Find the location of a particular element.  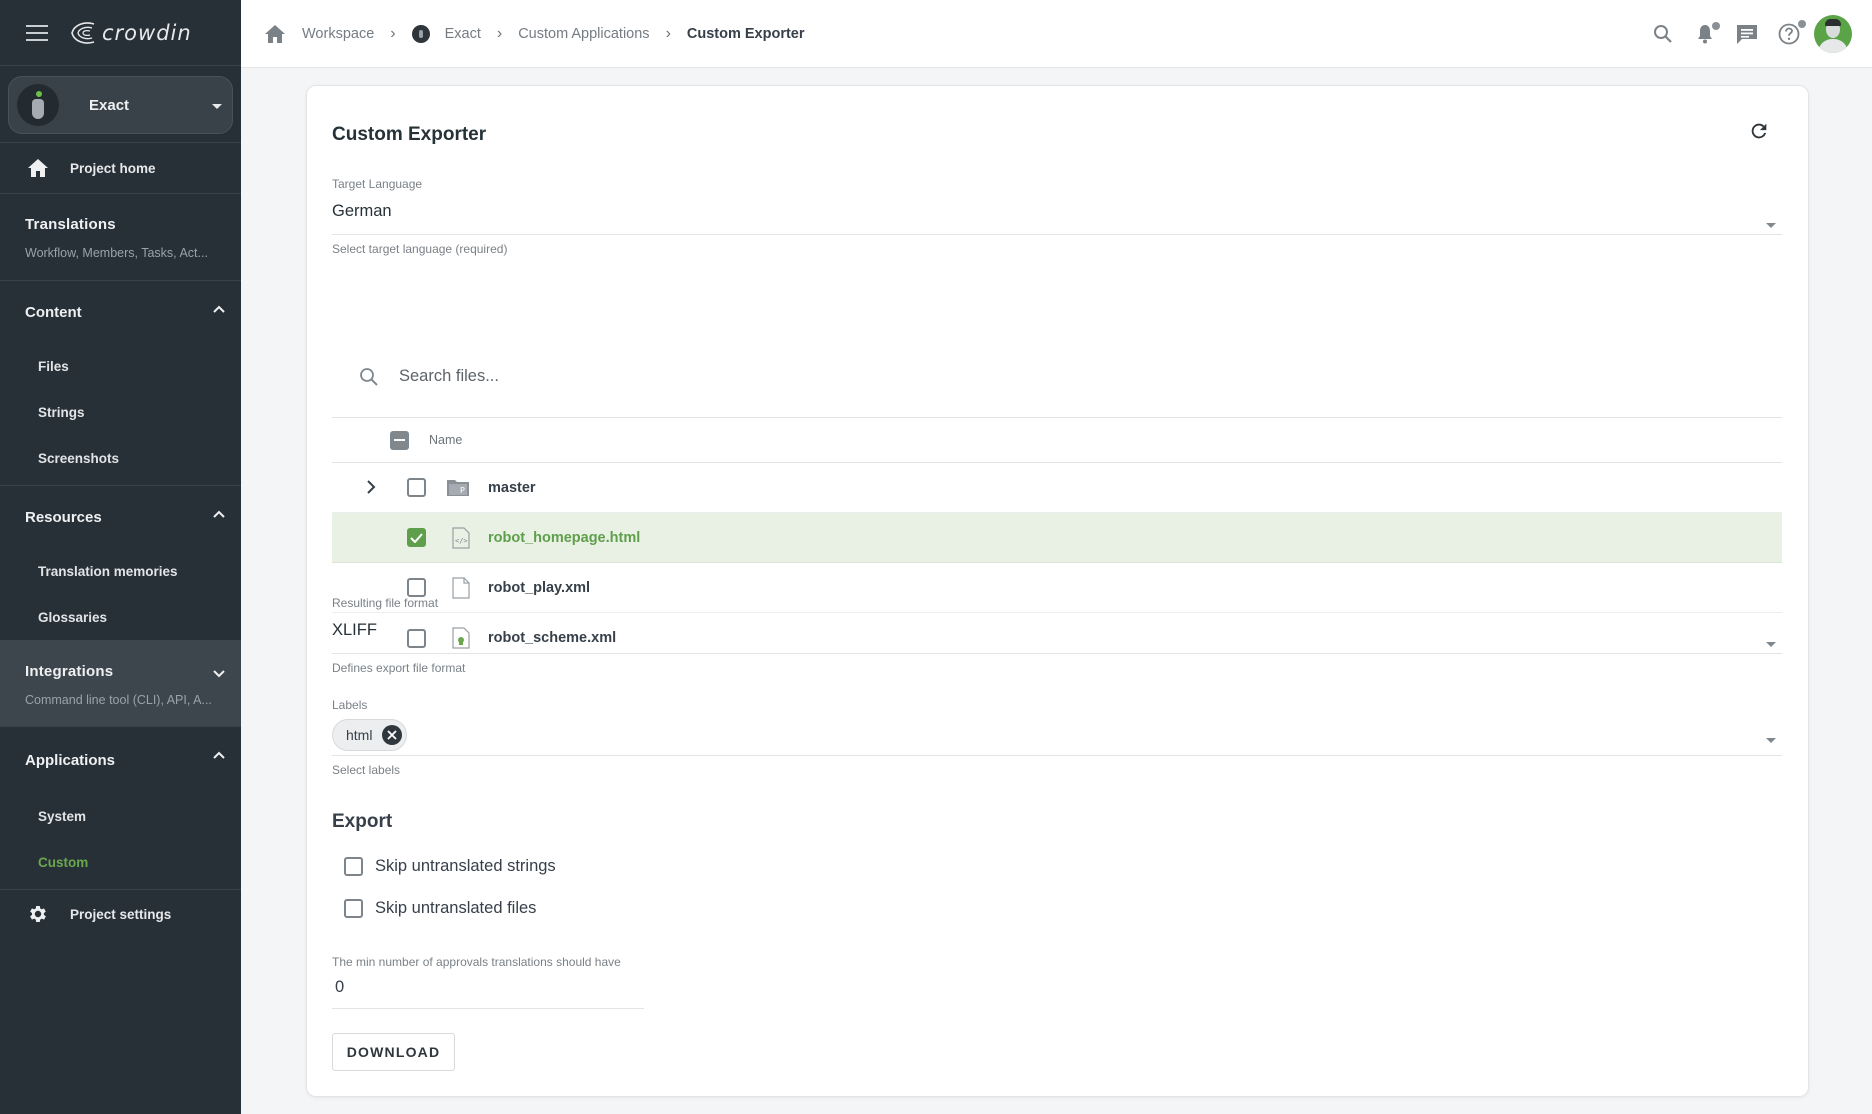

table-row: </> robot_homepage.html is located at coordinates (1057, 538).